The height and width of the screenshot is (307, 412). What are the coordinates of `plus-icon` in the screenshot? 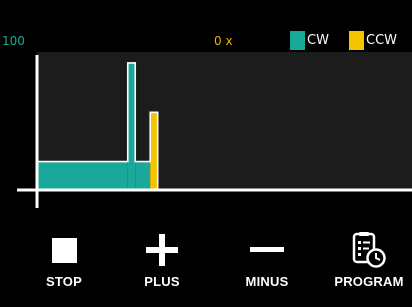 It's located at (162, 250).